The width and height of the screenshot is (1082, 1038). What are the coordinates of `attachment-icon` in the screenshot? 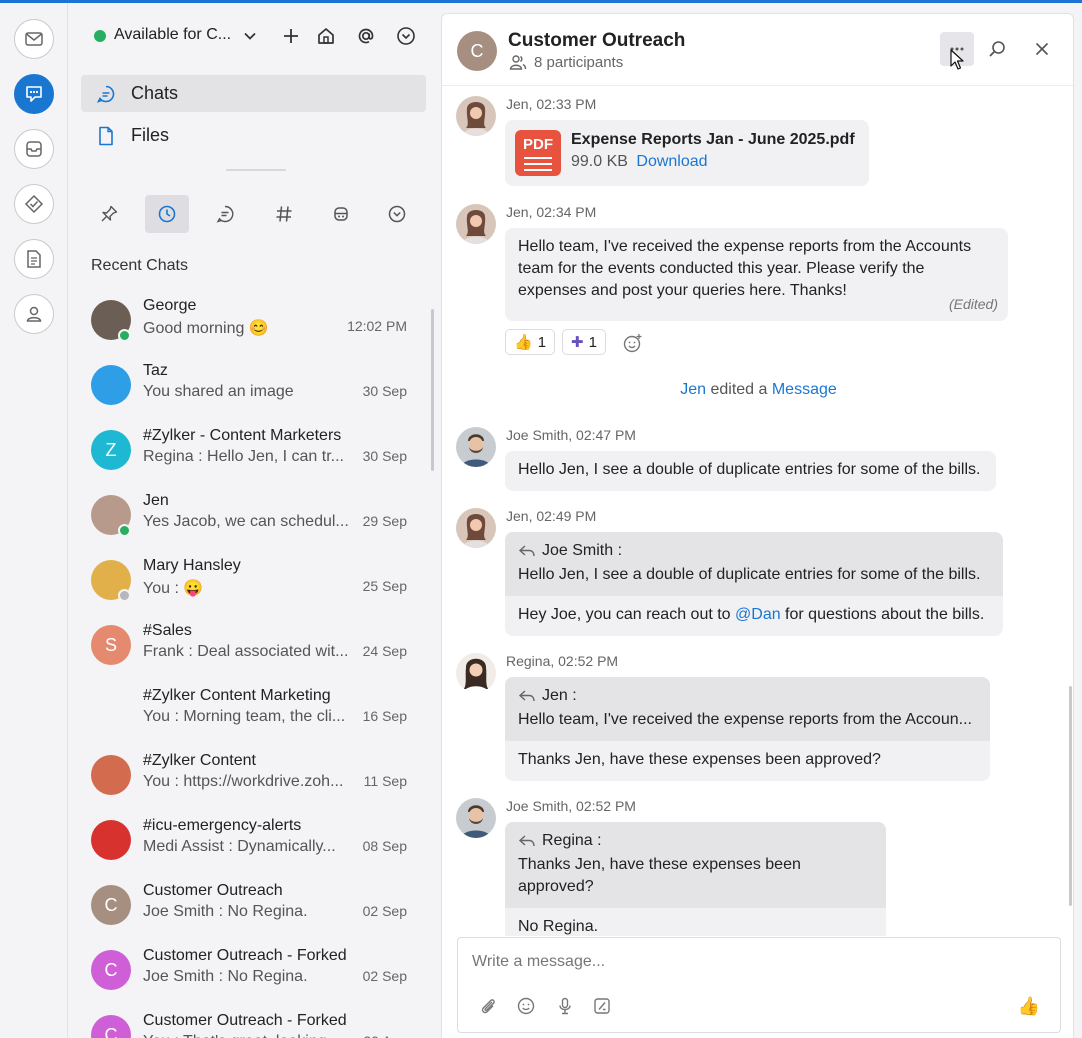 It's located at (489, 1007).